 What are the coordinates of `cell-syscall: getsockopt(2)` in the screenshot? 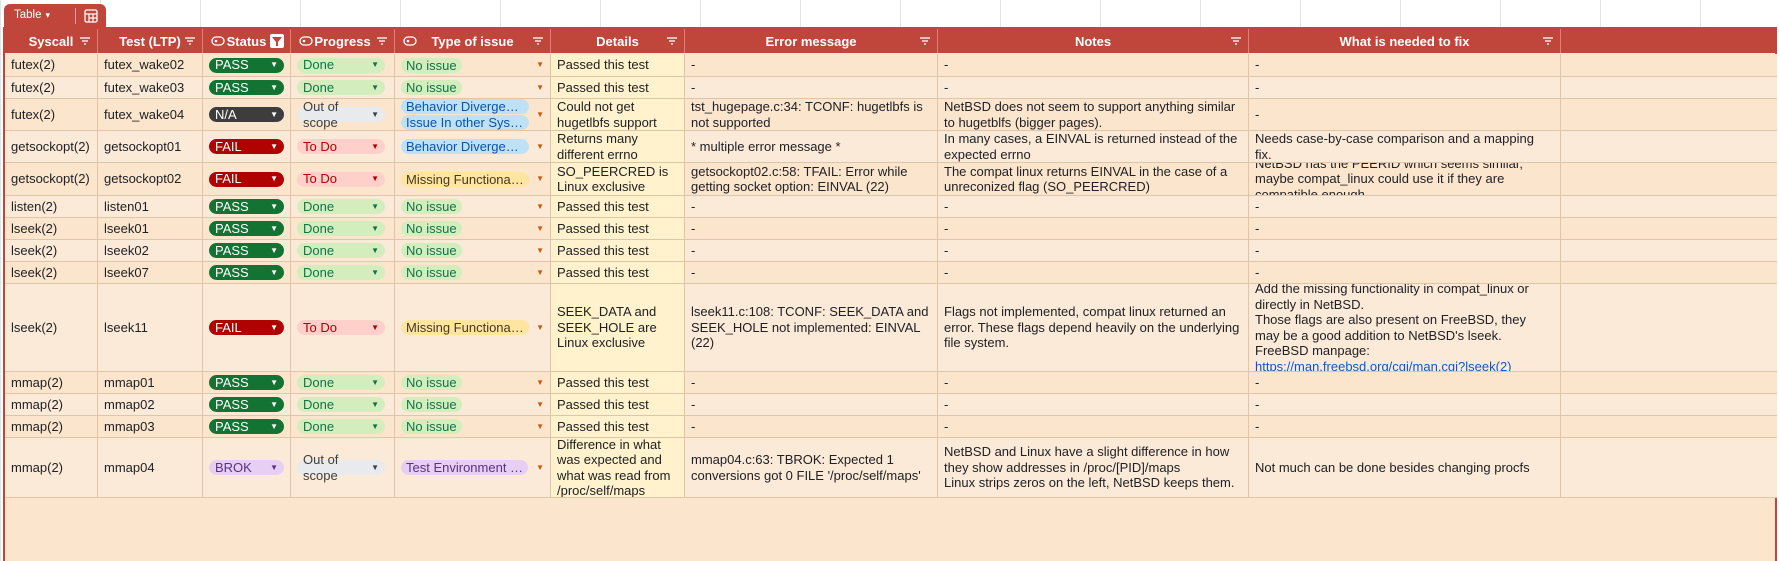 It's located at (51, 146).